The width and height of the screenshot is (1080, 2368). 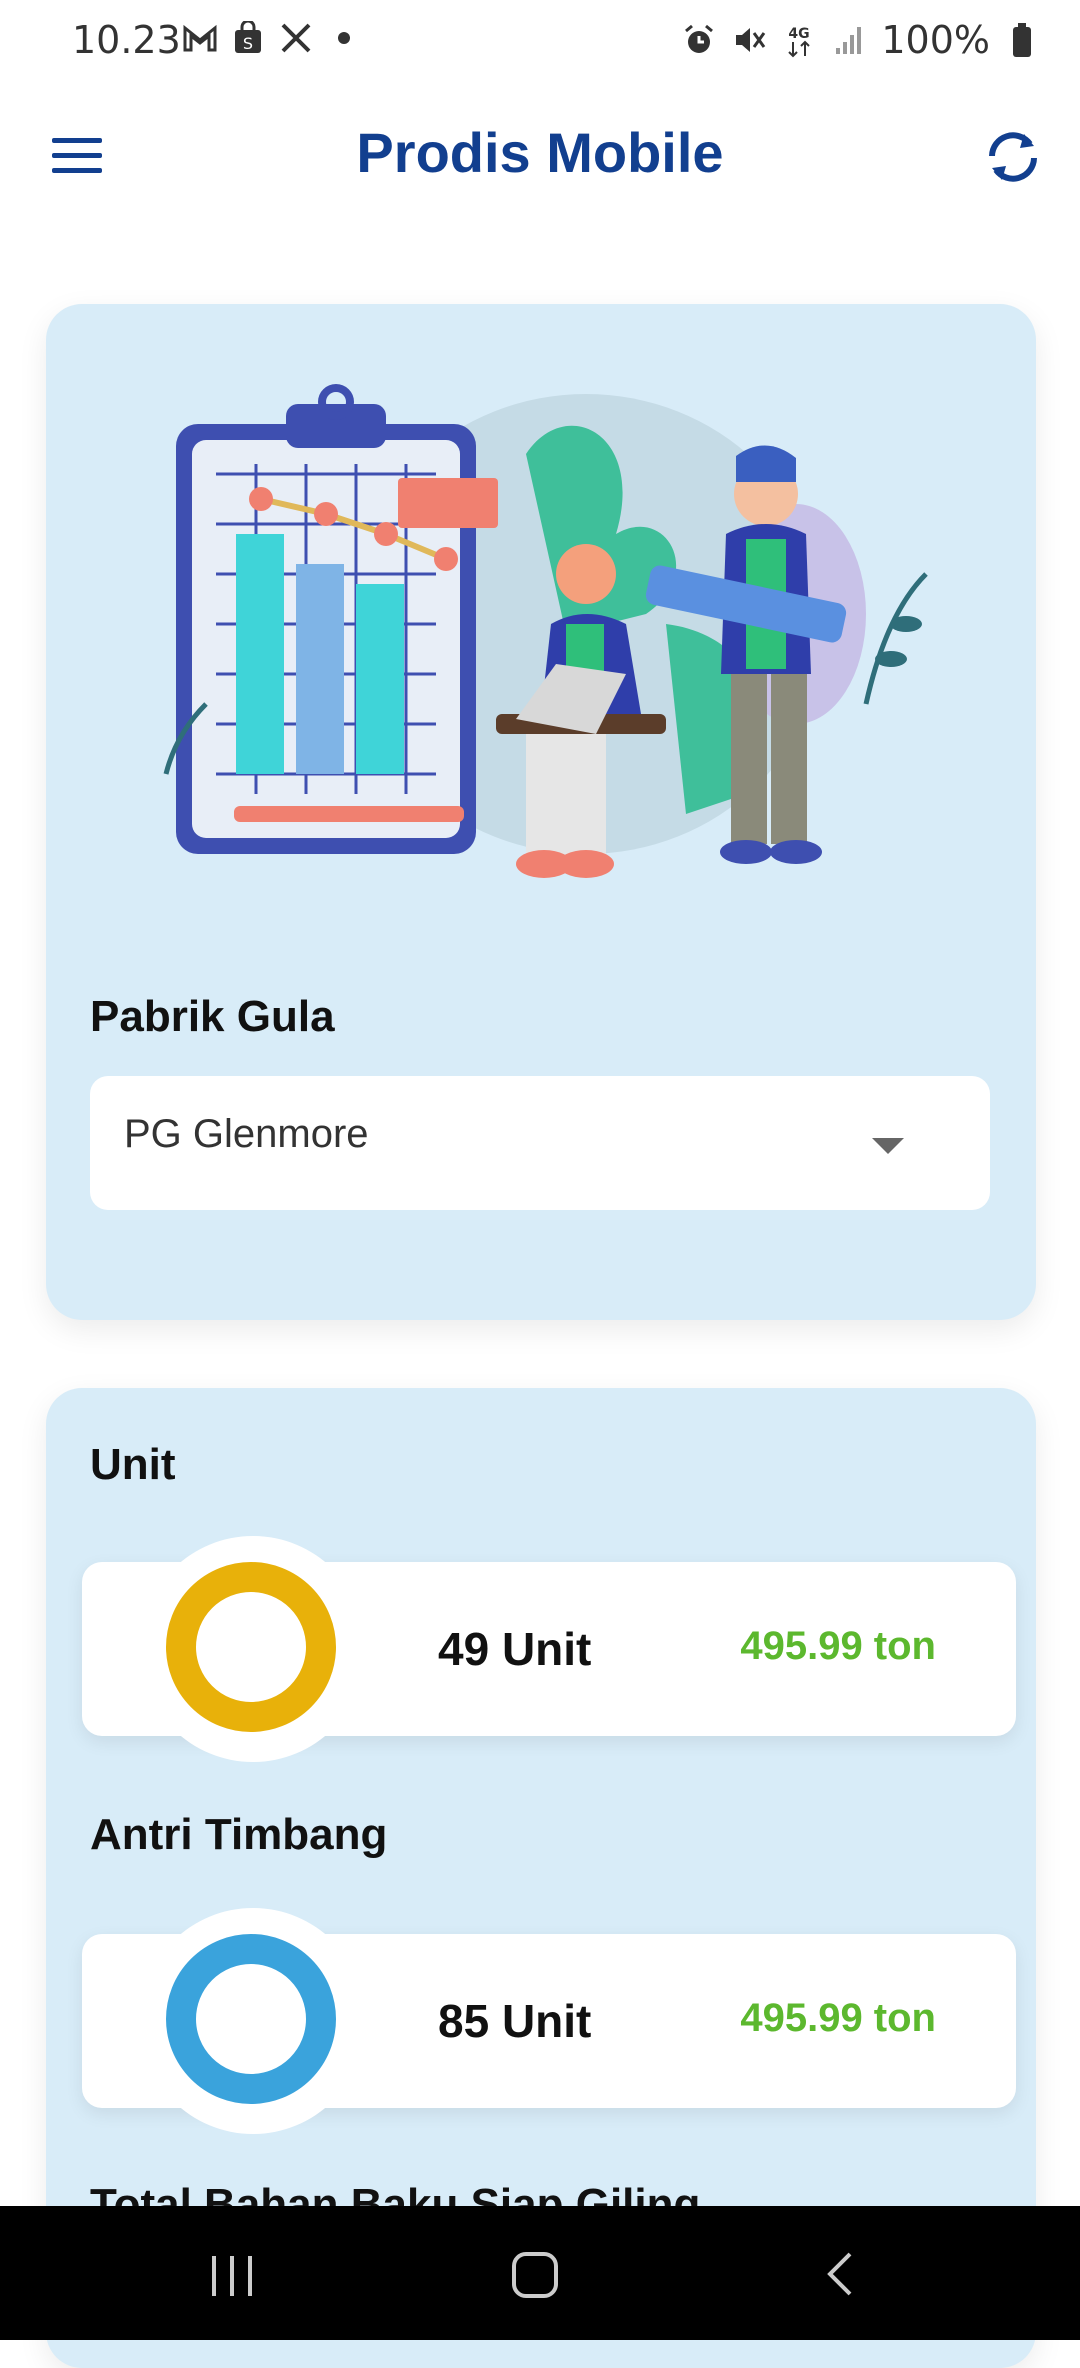 I want to click on antri-ring-icon, so click(x=251, y=2019).